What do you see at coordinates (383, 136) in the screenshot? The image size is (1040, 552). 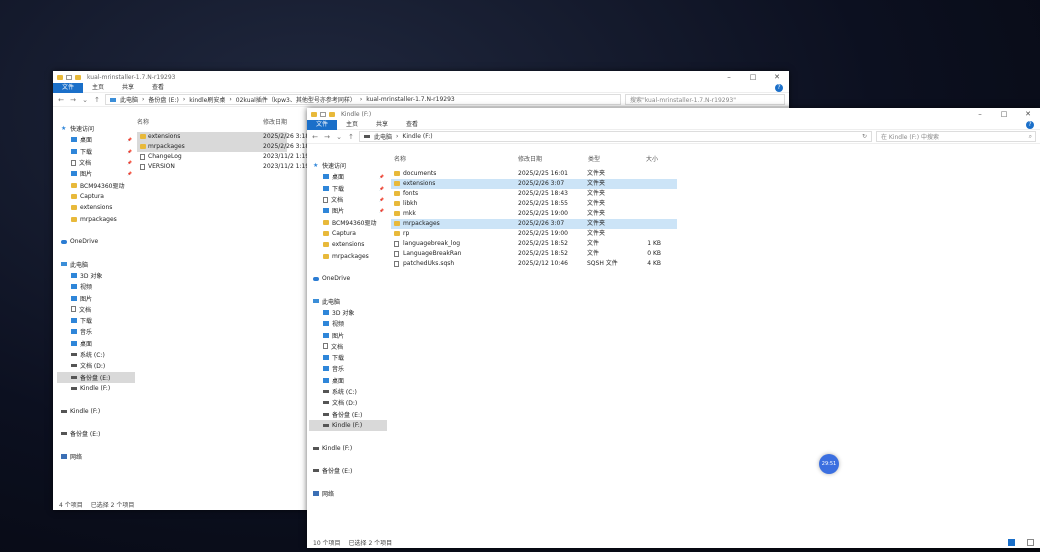 I see `breadcrumb-0: 此电脑` at bounding box center [383, 136].